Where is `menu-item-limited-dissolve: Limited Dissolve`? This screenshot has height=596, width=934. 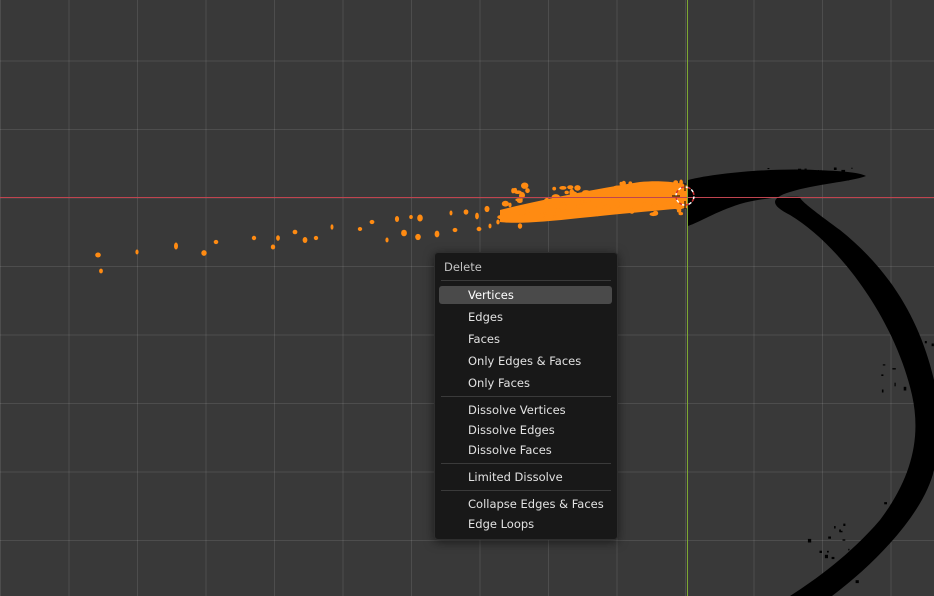 menu-item-limited-dissolve: Limited Dissolve is located at coordinates (525, 477).